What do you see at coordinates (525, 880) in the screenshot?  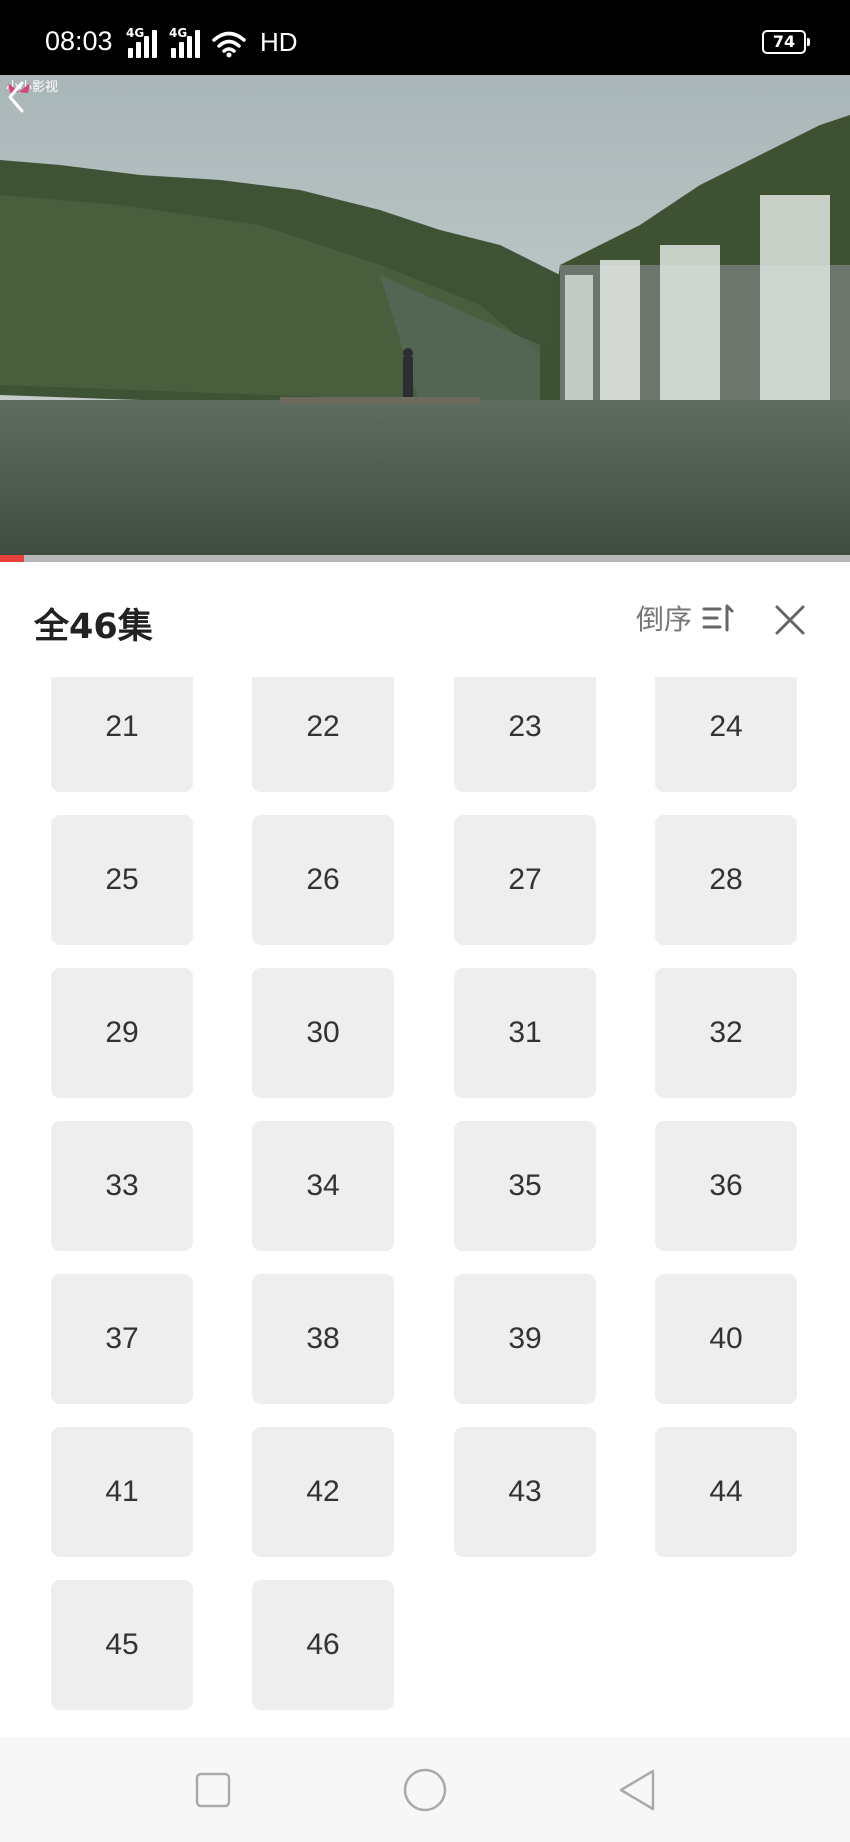 I see `episode-button: 27` at bounding box center [525, 880].